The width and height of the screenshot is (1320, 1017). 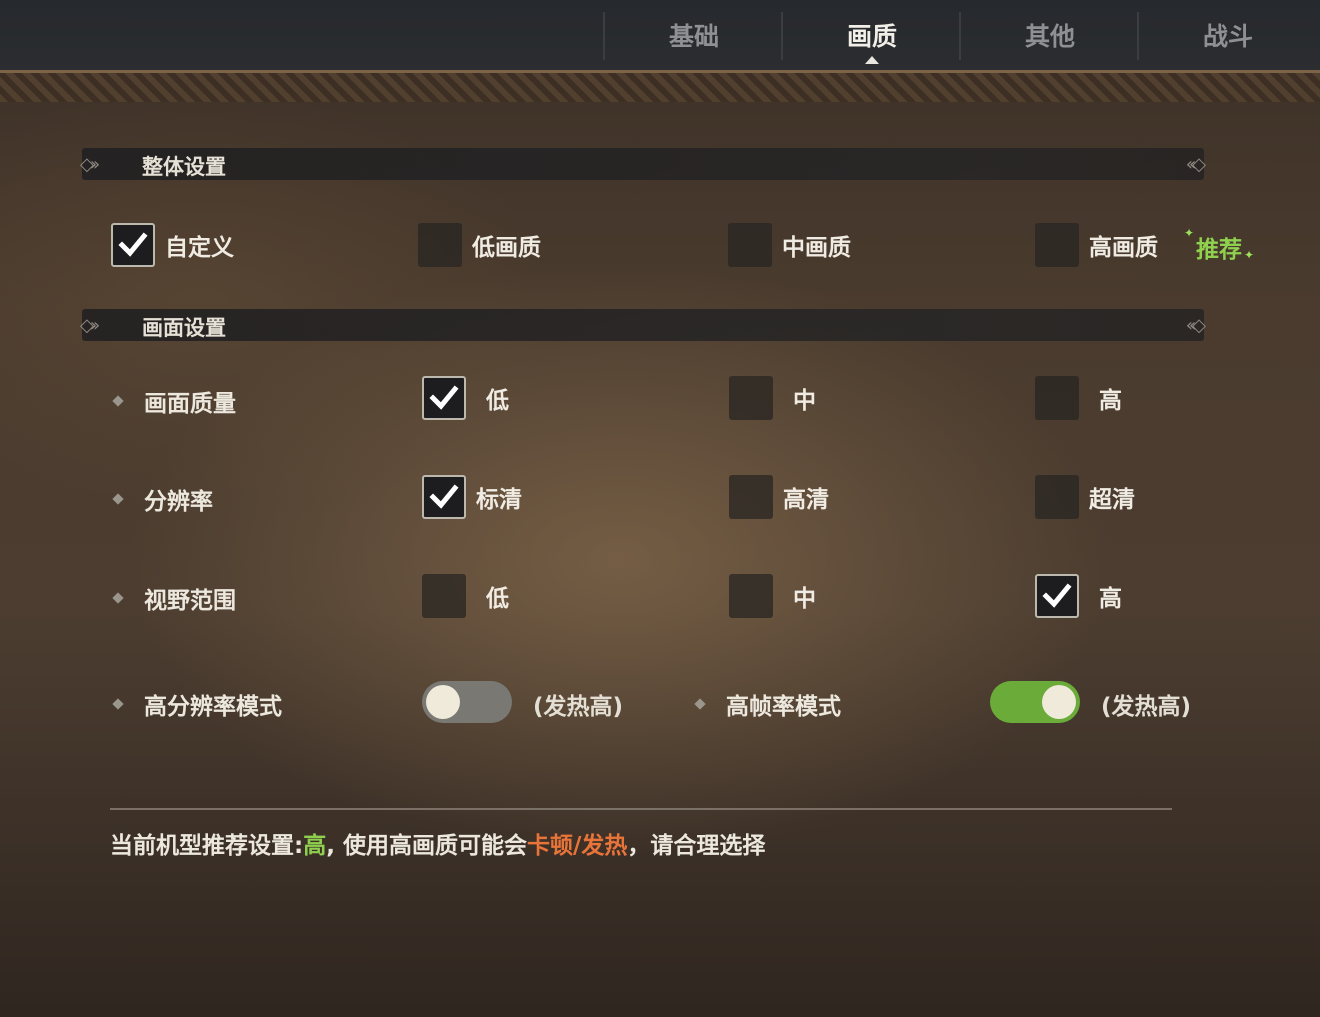 What do you see at coordinates (641, 809) in the screenshot?
I see `footer-divider` at bounding box center [641, 809].